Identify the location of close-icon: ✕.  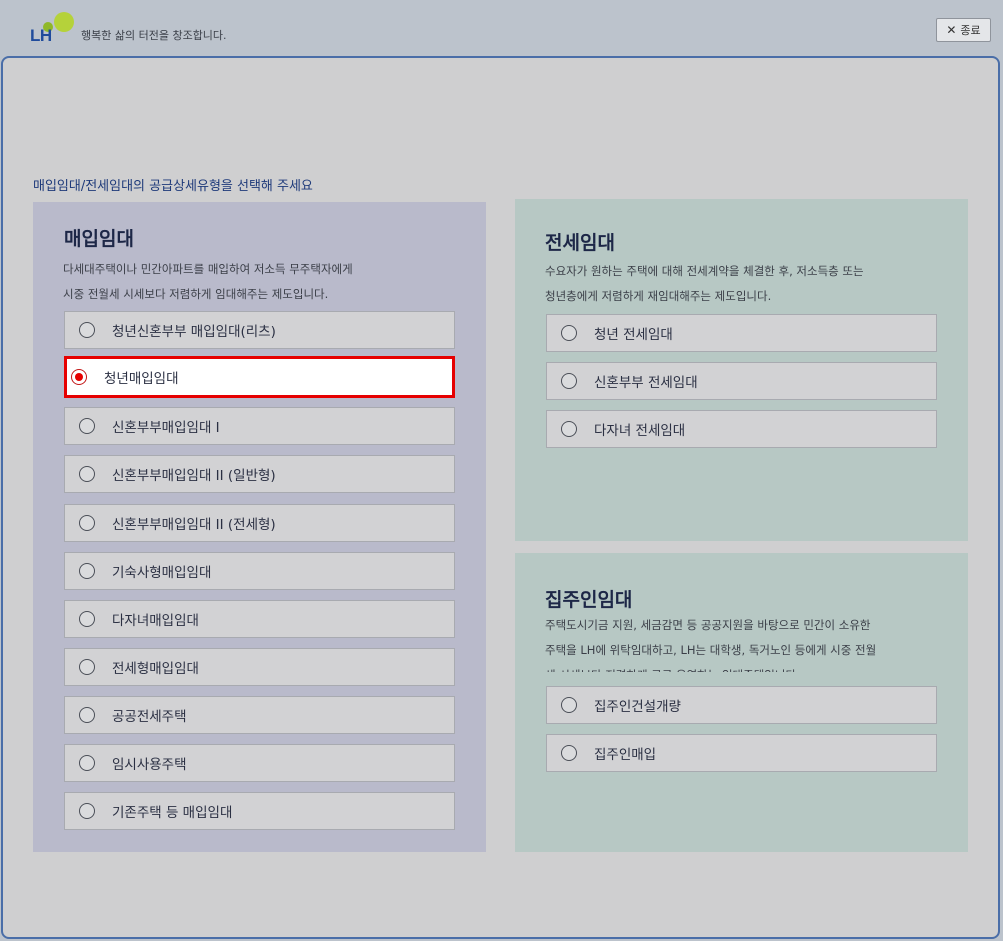
(951, 30).